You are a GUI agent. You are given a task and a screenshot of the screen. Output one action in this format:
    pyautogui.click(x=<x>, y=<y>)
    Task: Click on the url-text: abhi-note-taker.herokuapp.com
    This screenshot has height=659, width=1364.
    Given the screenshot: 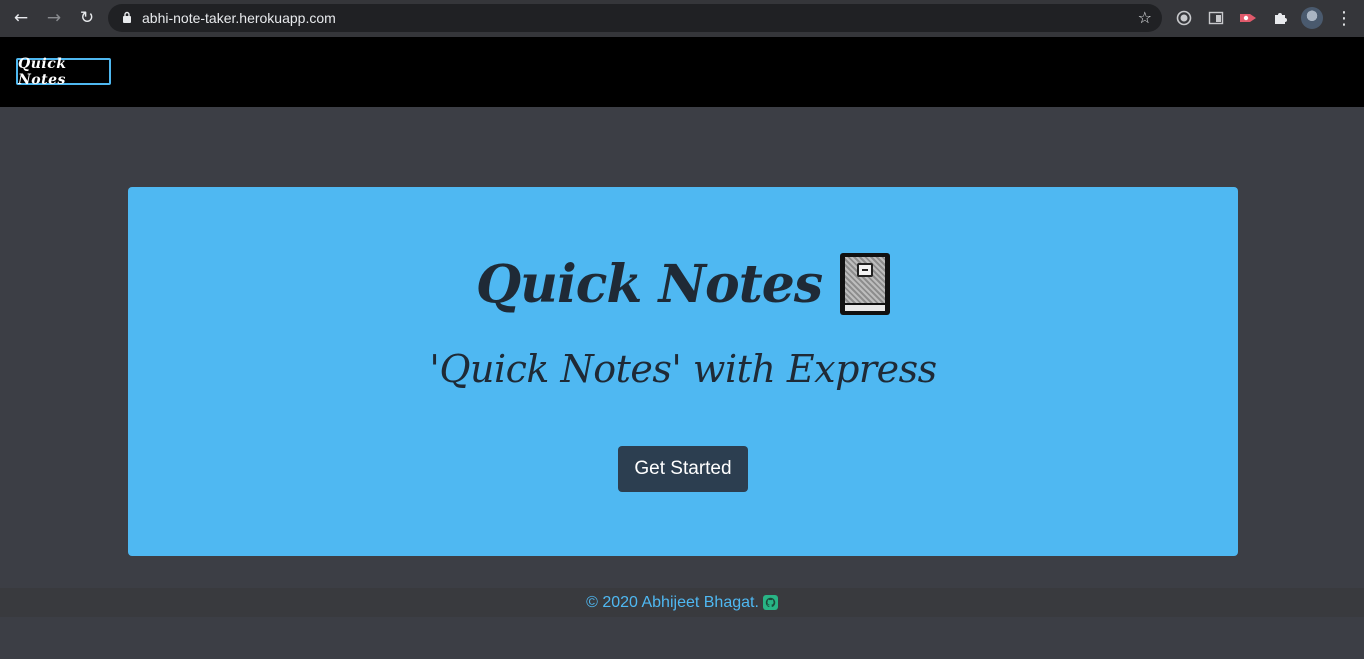 What is the action you would take?
    pyautogui.click(x=239, y=18)
    